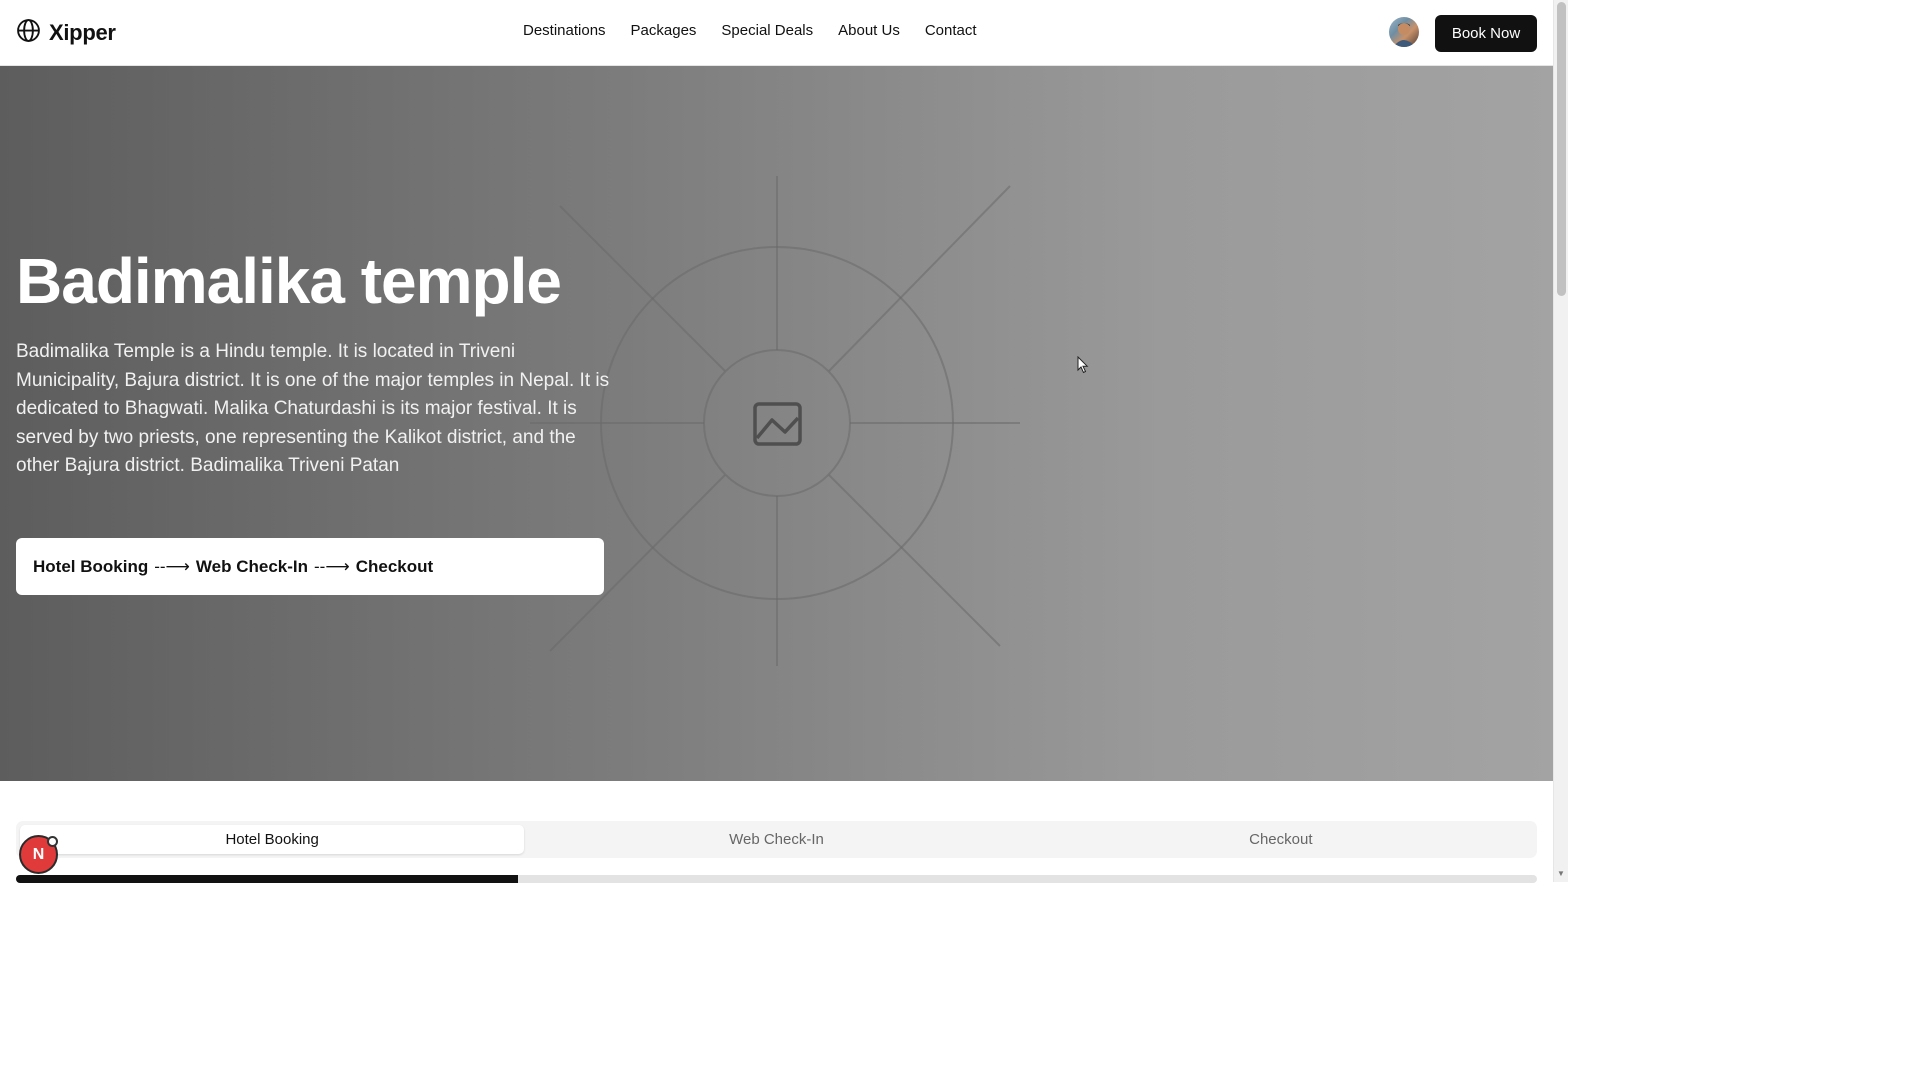  I want to click on user-avatar, so click(1404, 32).